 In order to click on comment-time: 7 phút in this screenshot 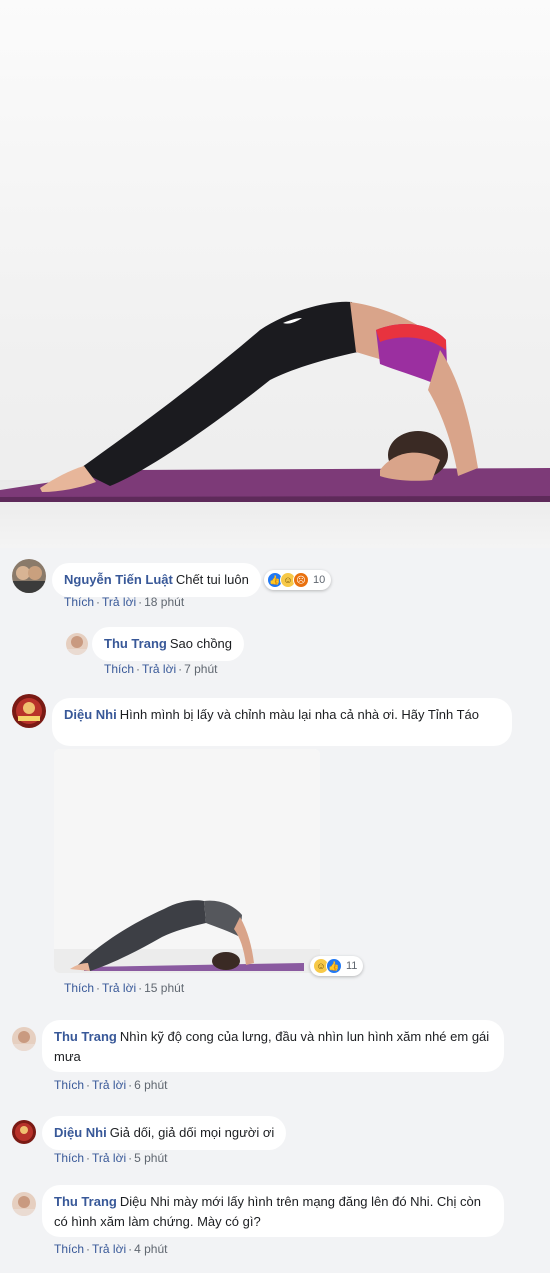, I will do `click(200, 669)`.